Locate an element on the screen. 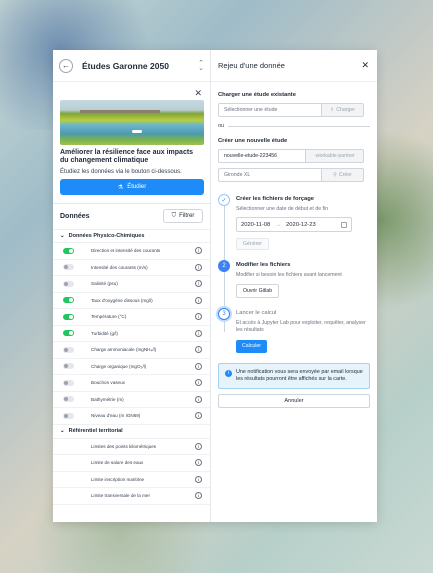 Image resolution: width=433 pixels, height=573 pixels. layer-row: Limite transversale de la mer i is located at coordinates (131, 496).